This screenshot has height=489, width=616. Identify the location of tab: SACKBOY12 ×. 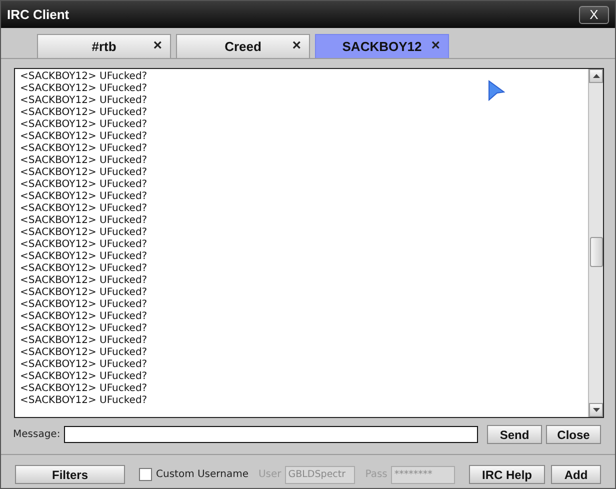
(382, 46).